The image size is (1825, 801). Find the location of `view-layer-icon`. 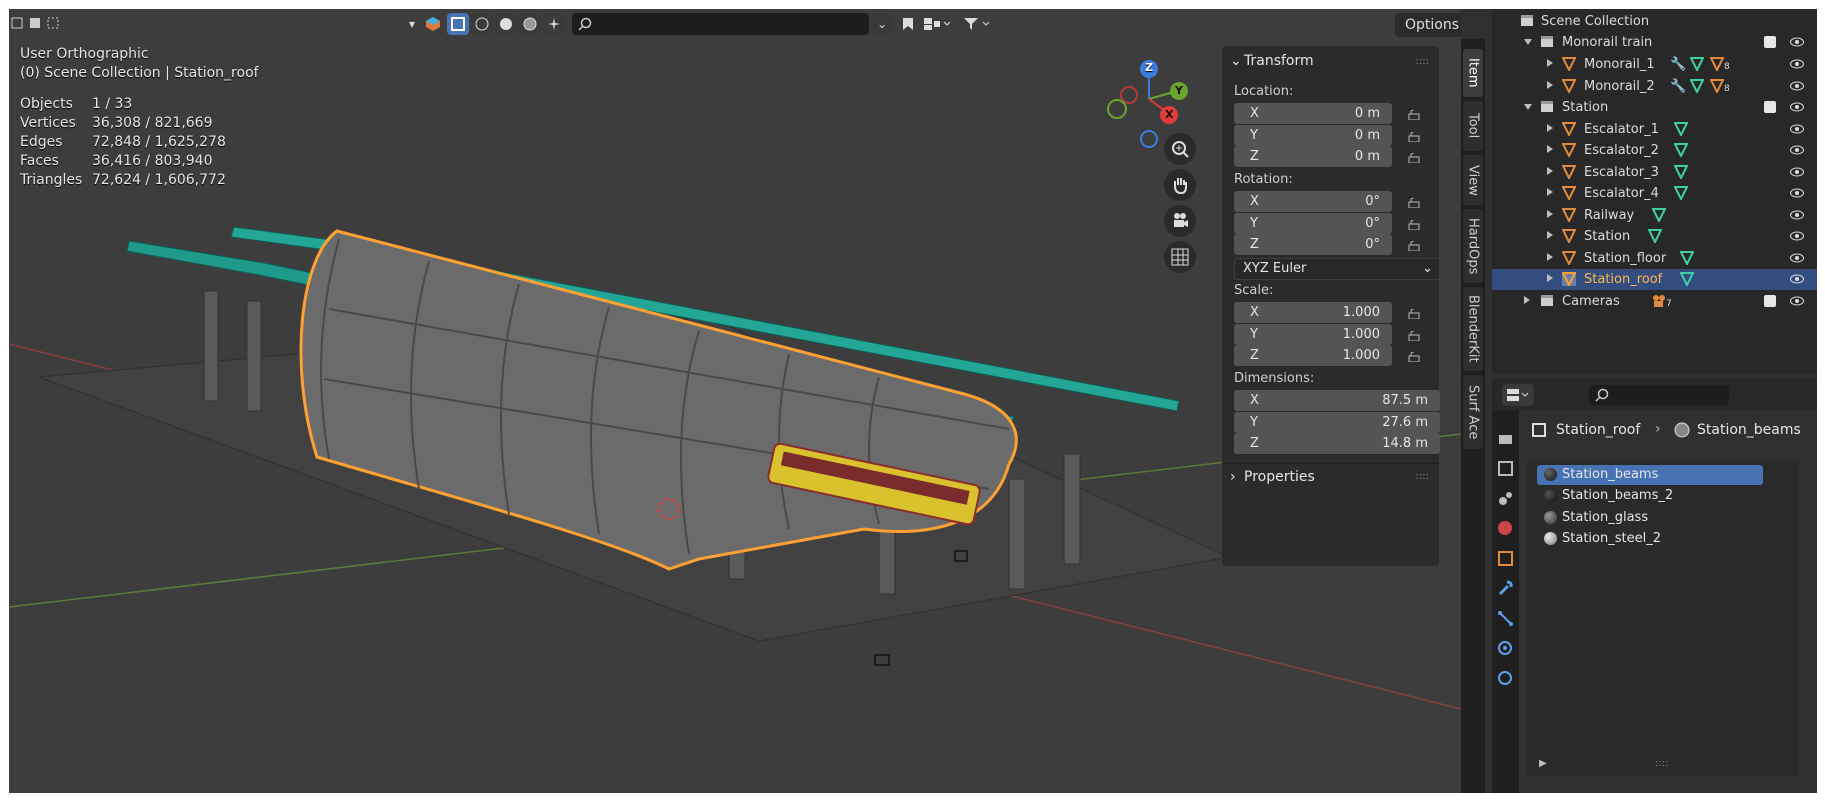

view-layer-icon is located at coordinates (938, 24).